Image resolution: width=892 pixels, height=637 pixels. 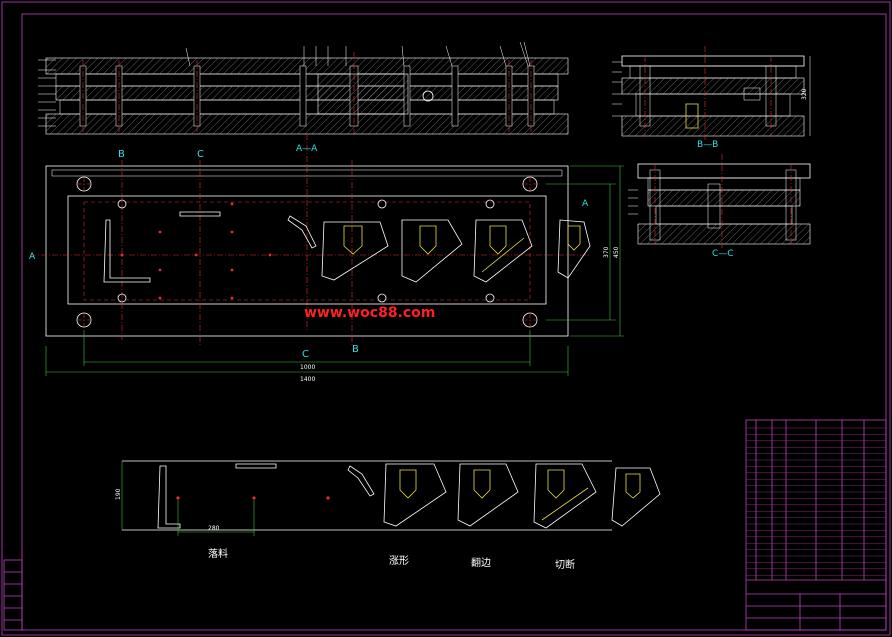 What do you see at coordinates (585, 204) in the screenshot?
I see `marker-a-right: A` at bounding box center [585, 204].